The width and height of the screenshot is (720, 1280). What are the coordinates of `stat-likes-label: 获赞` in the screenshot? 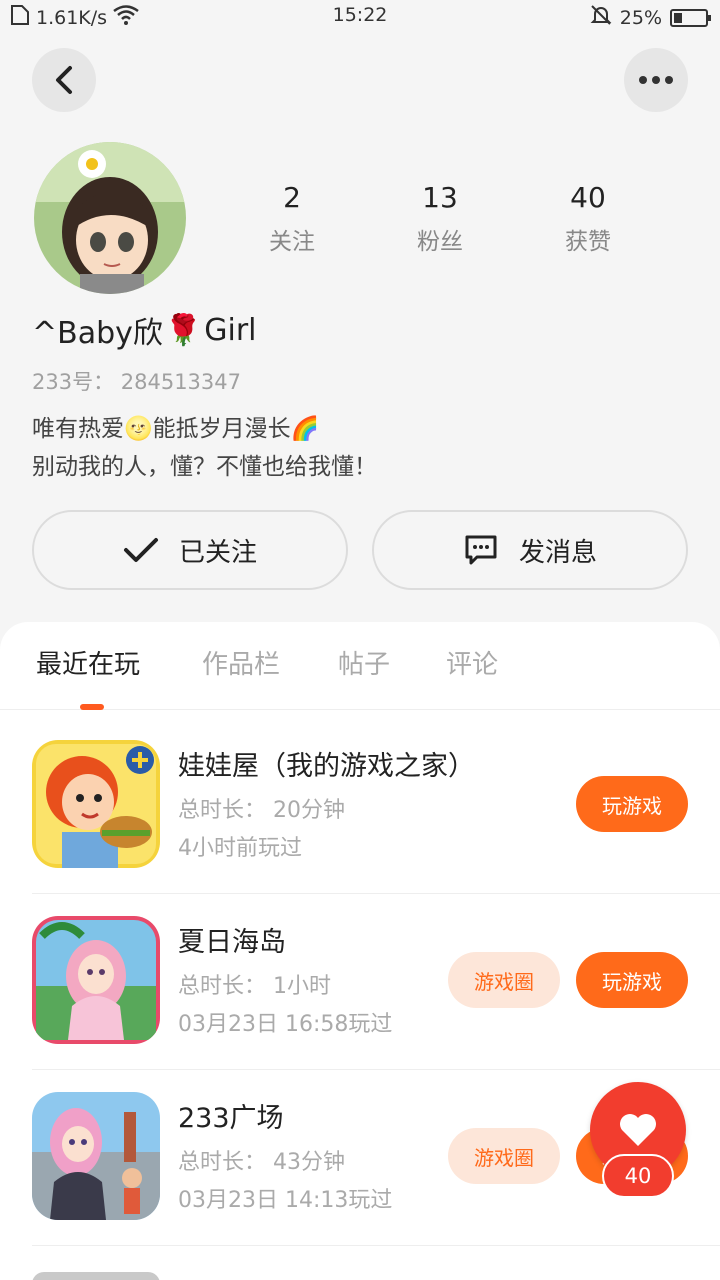 It's located at (588, 242).